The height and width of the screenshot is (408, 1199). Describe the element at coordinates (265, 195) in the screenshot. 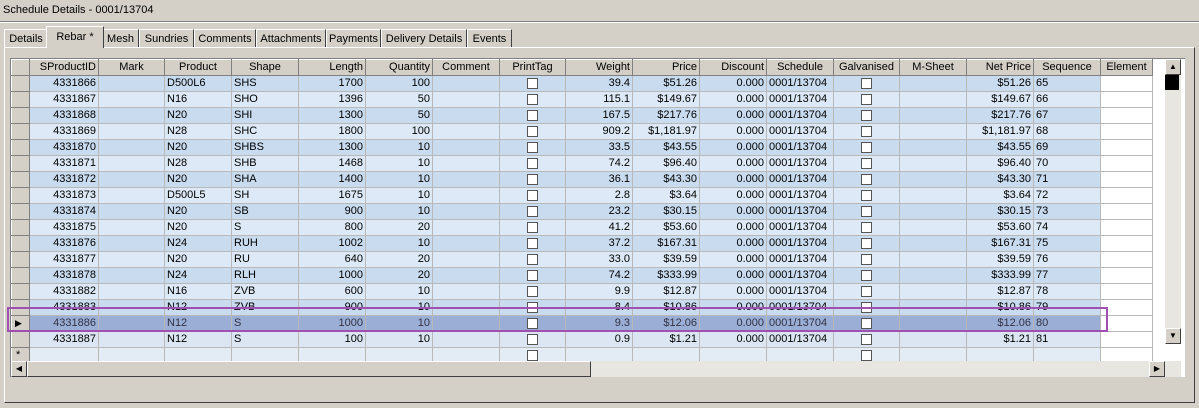

I see `cell-shape: SH` at that location.